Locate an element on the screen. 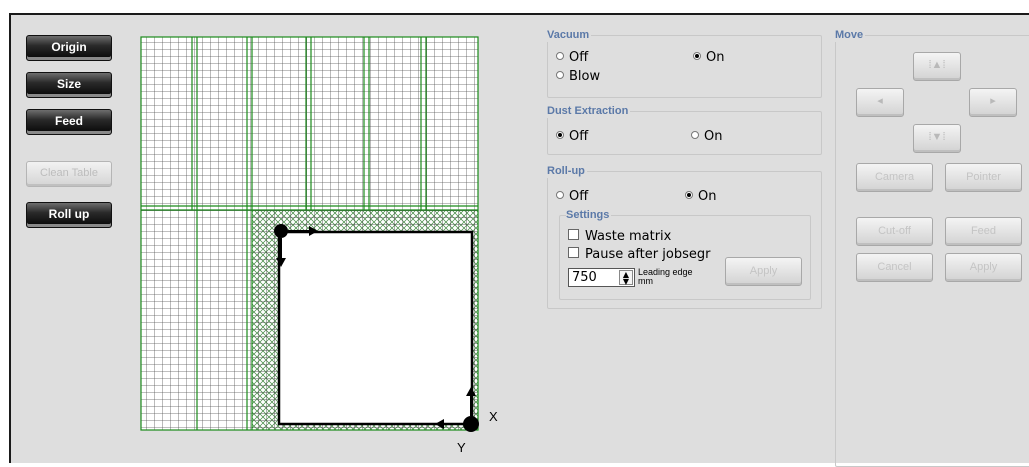  move-left-button: ◂ is located at coordinates (880, 102).